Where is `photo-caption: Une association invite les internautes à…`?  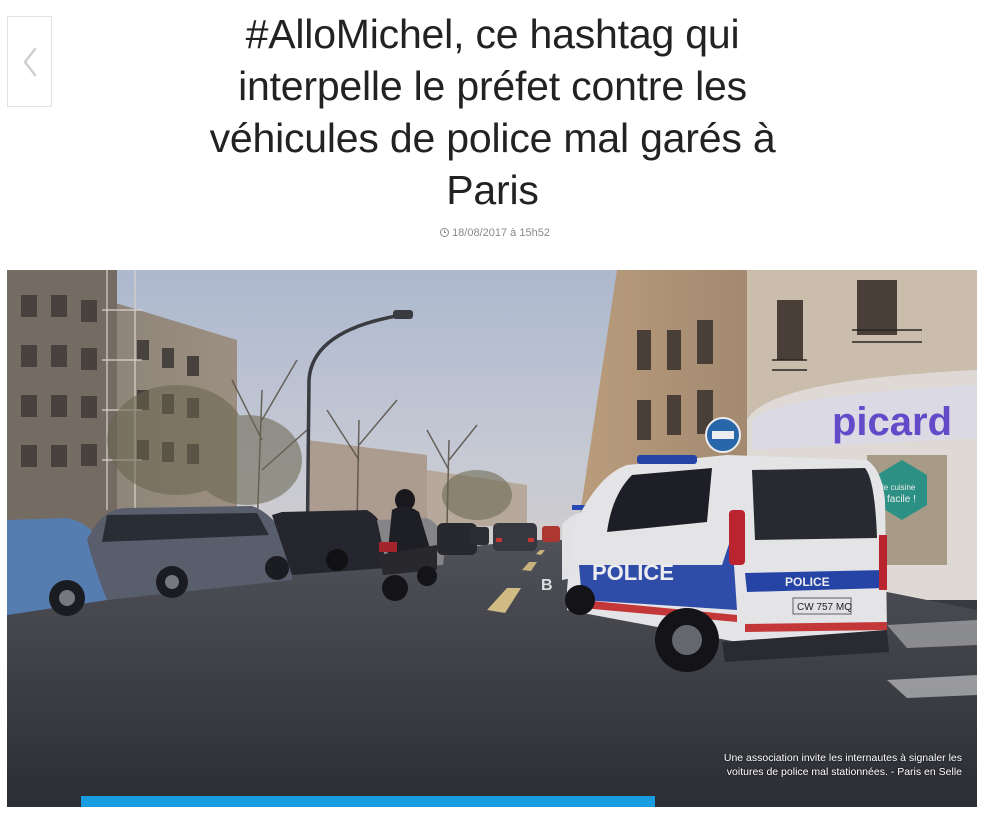 photo-caption: Une association invite les internautes à… is located at coordinates (842, 765).